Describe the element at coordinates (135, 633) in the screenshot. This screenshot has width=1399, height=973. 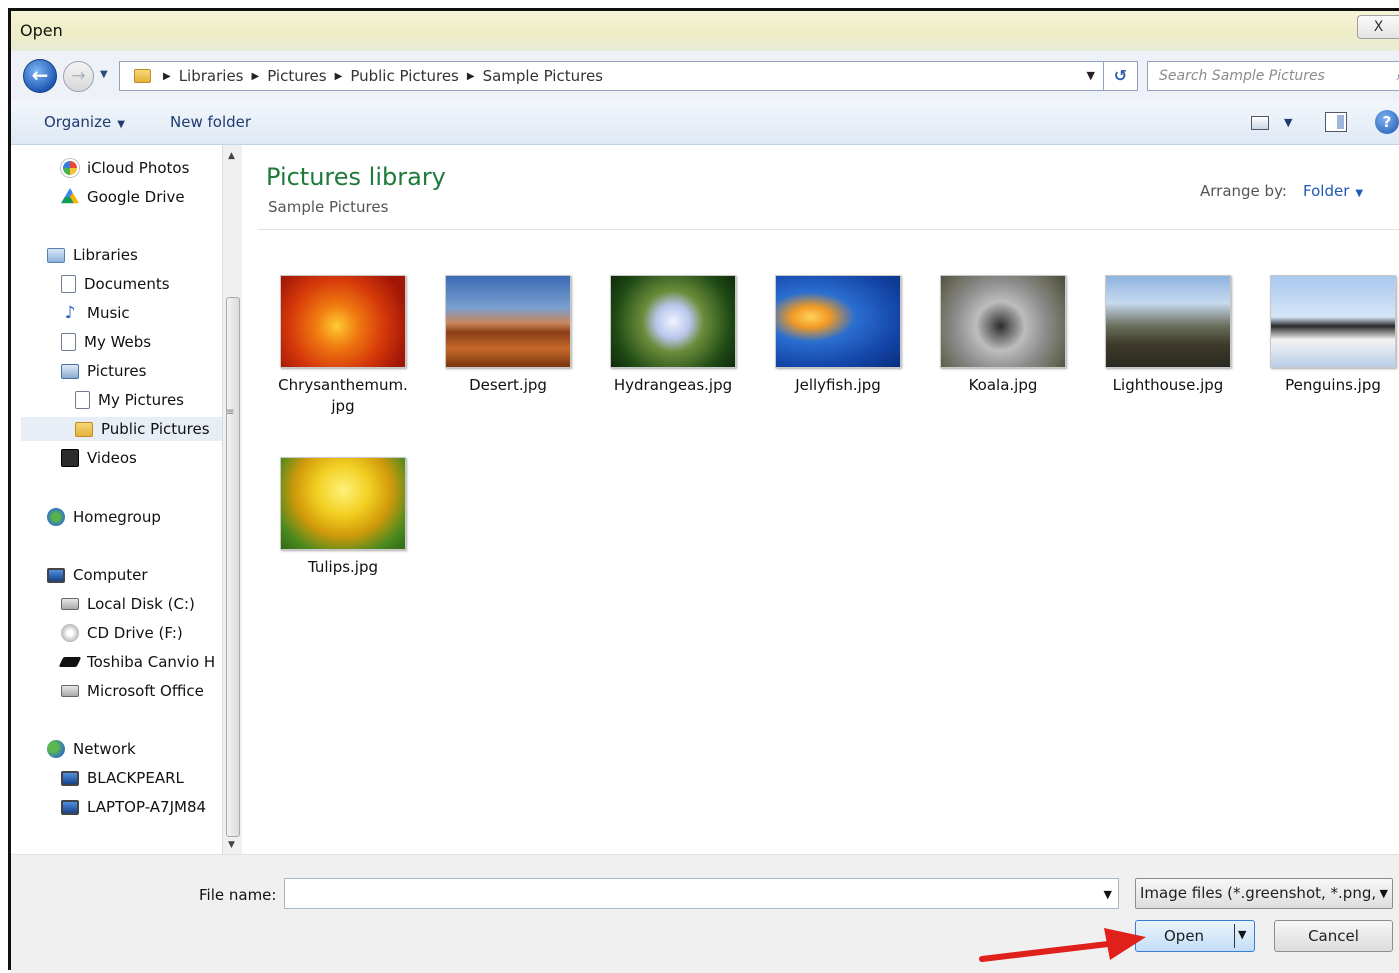
I see `nav-item-label: CD Drive (F:)` at that location.